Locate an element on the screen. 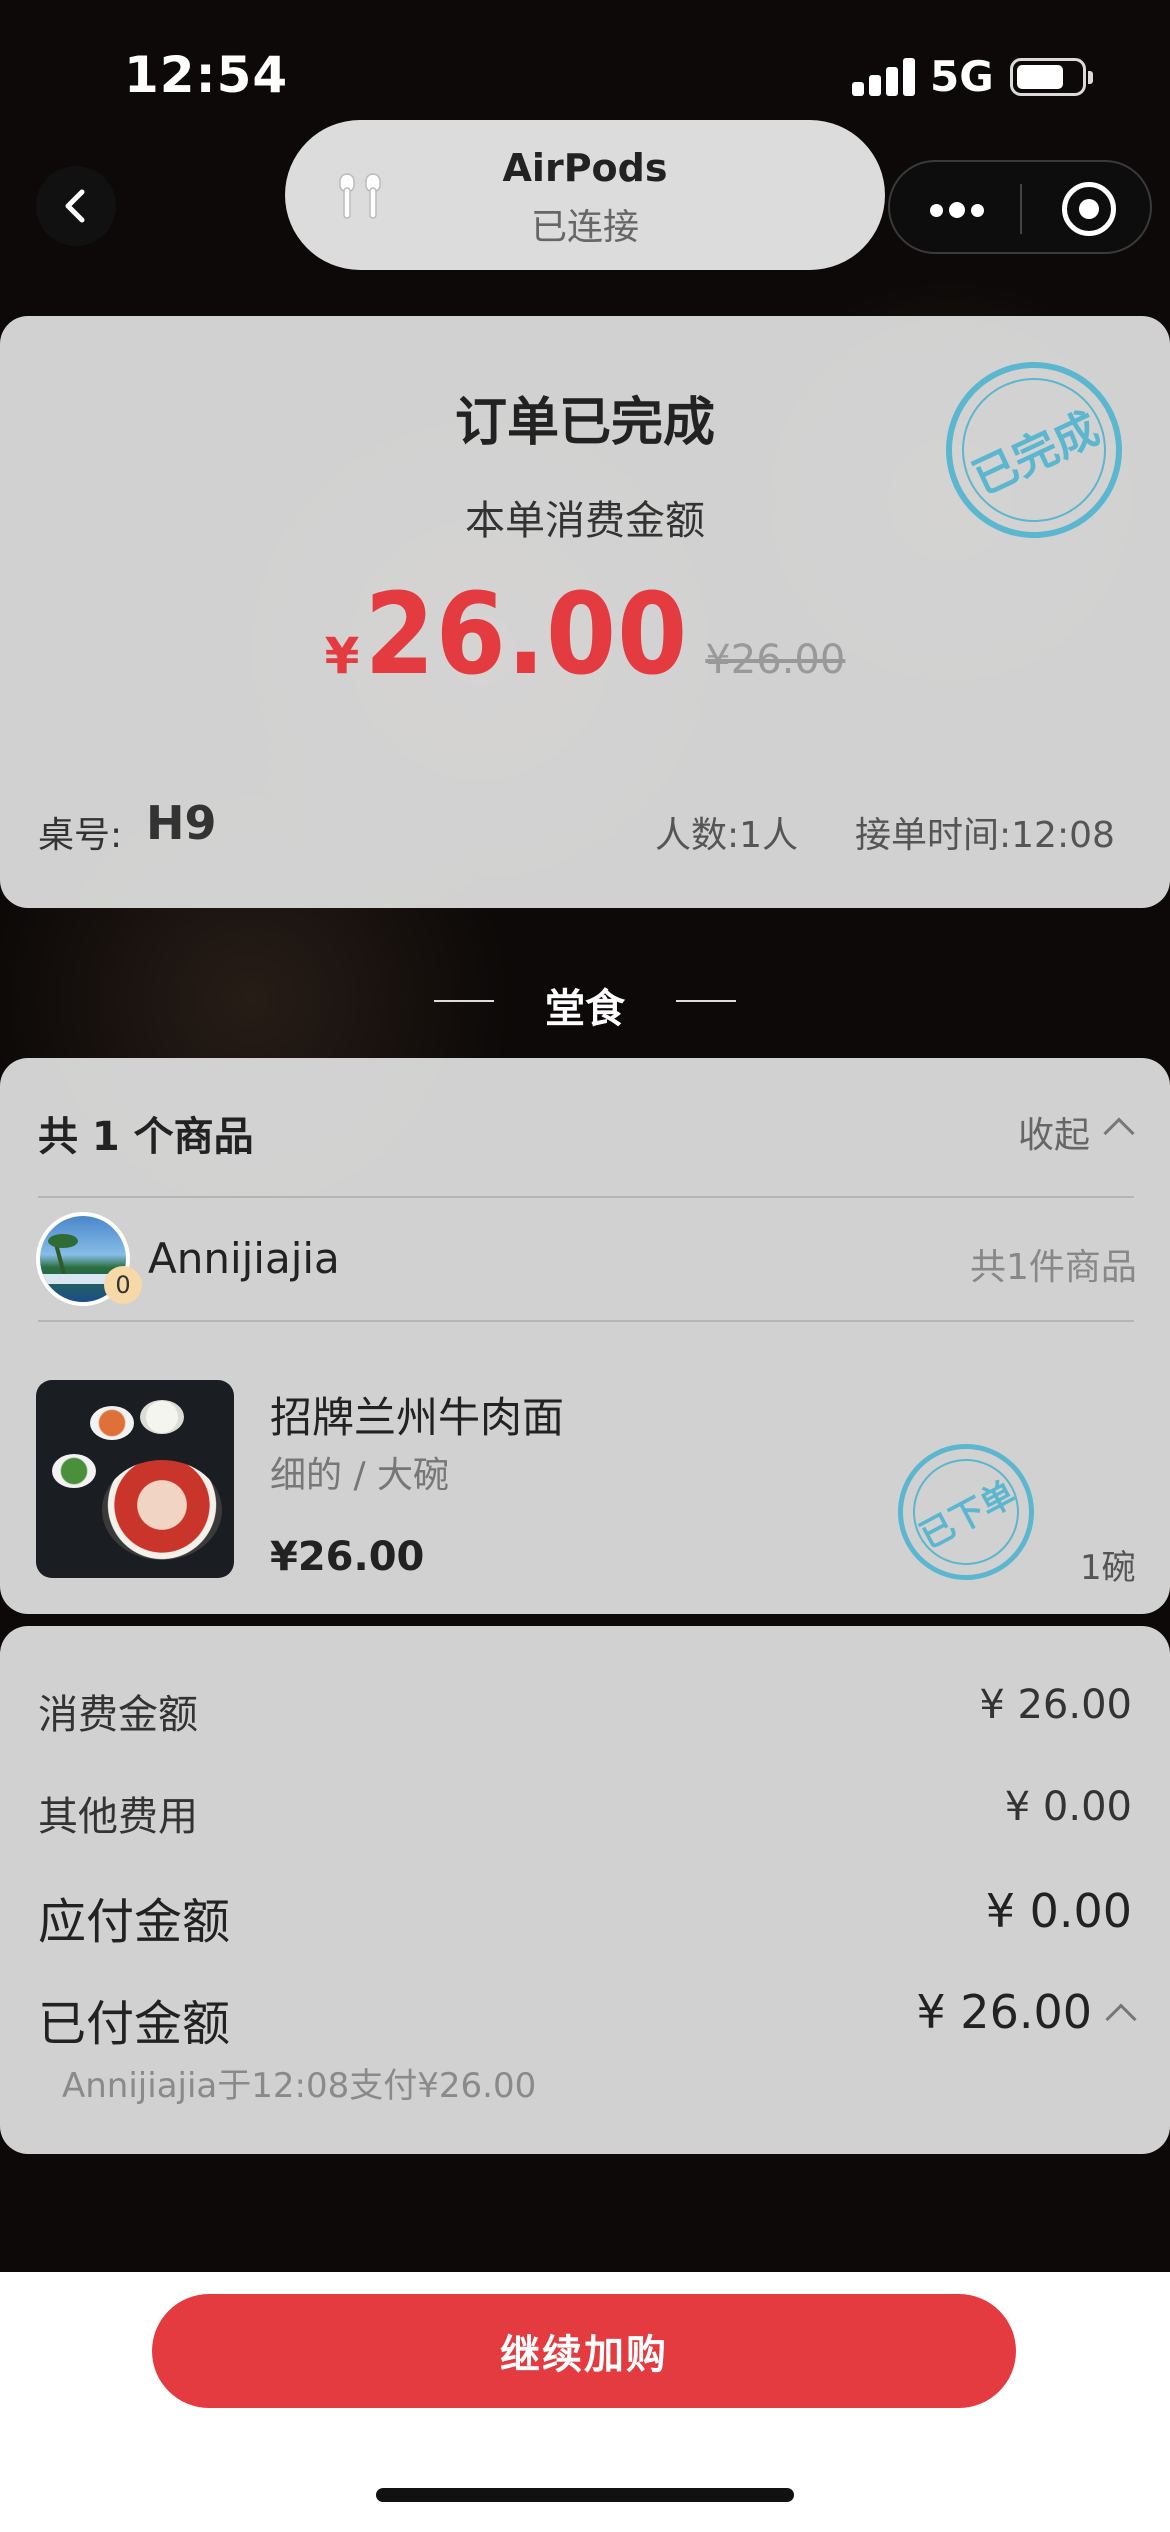 This screenshot has height=2532, width=1170. target-icon is located at coordinates (1089, 209).